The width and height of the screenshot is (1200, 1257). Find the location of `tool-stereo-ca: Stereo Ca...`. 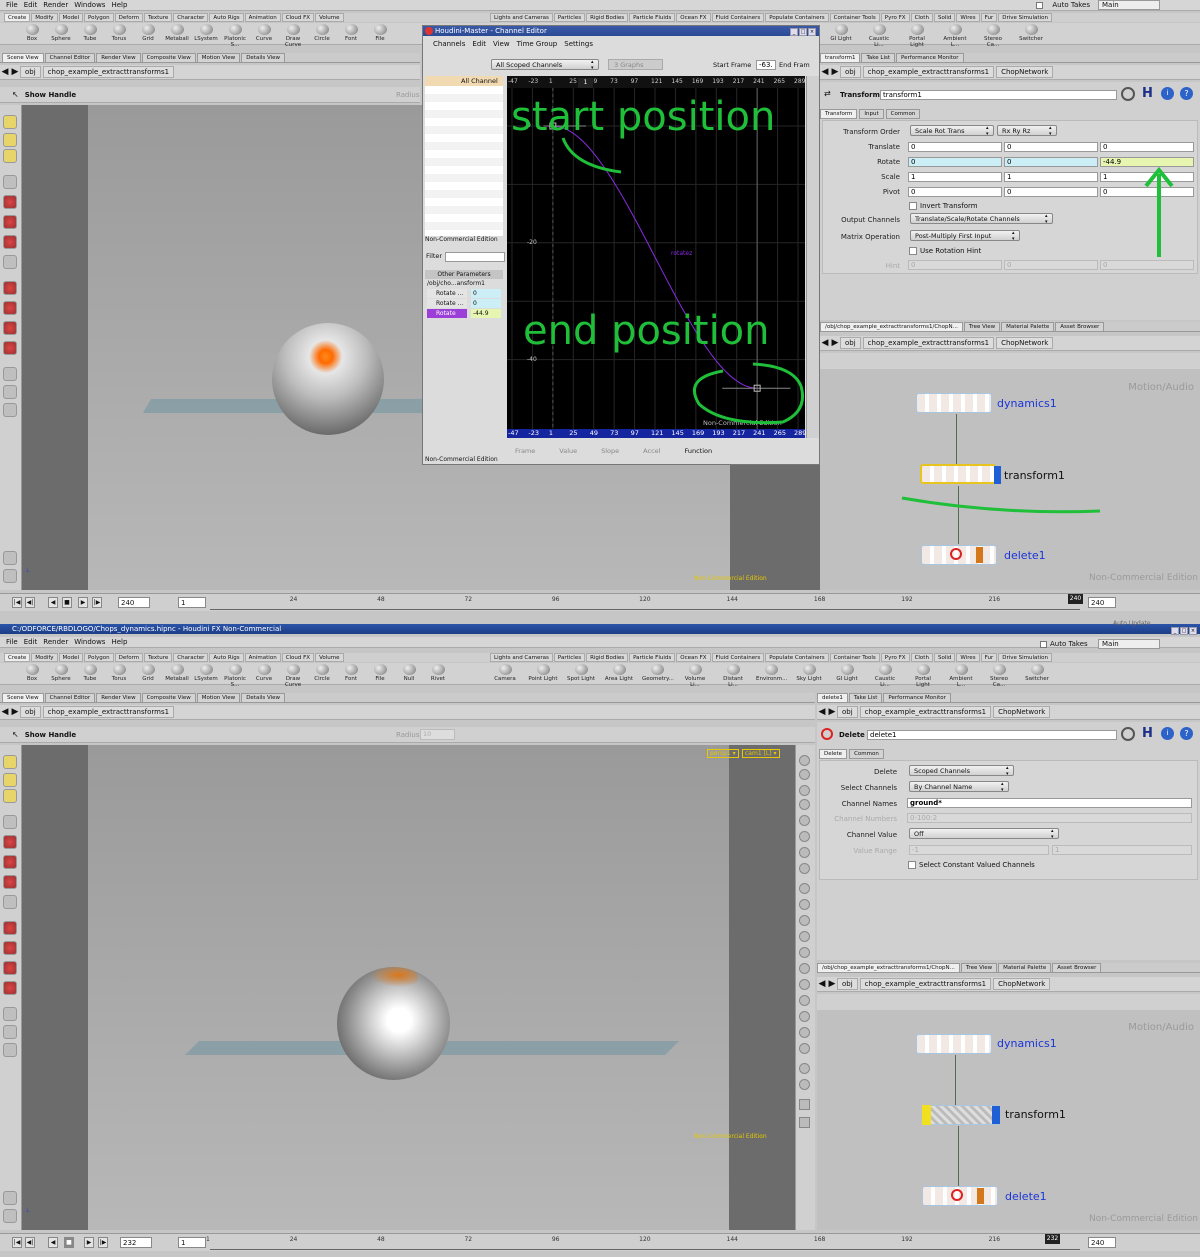

tool-stereo-ca: Stereo Ca... is located at coordinates (999, 675).